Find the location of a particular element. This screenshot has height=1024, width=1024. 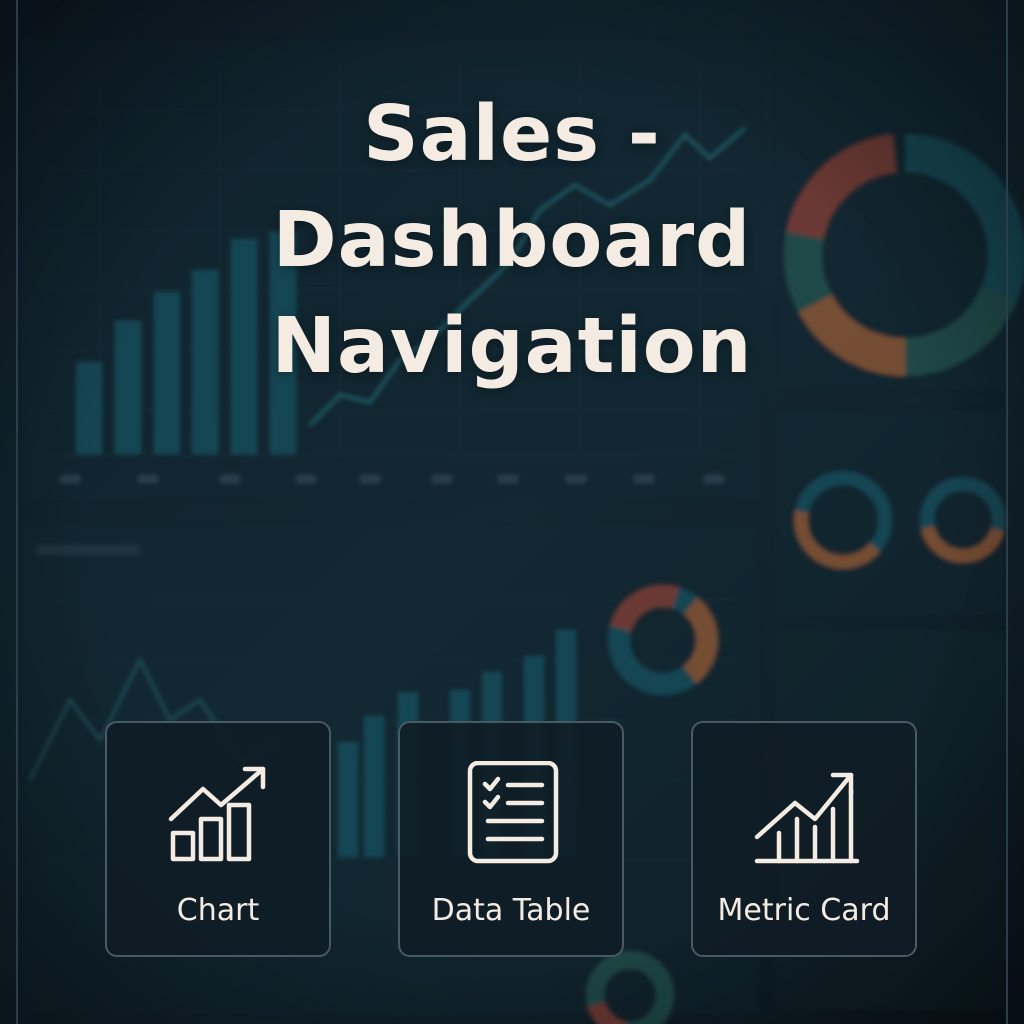

page-title-line-1: Sales - is located at coordinates (512, 134).